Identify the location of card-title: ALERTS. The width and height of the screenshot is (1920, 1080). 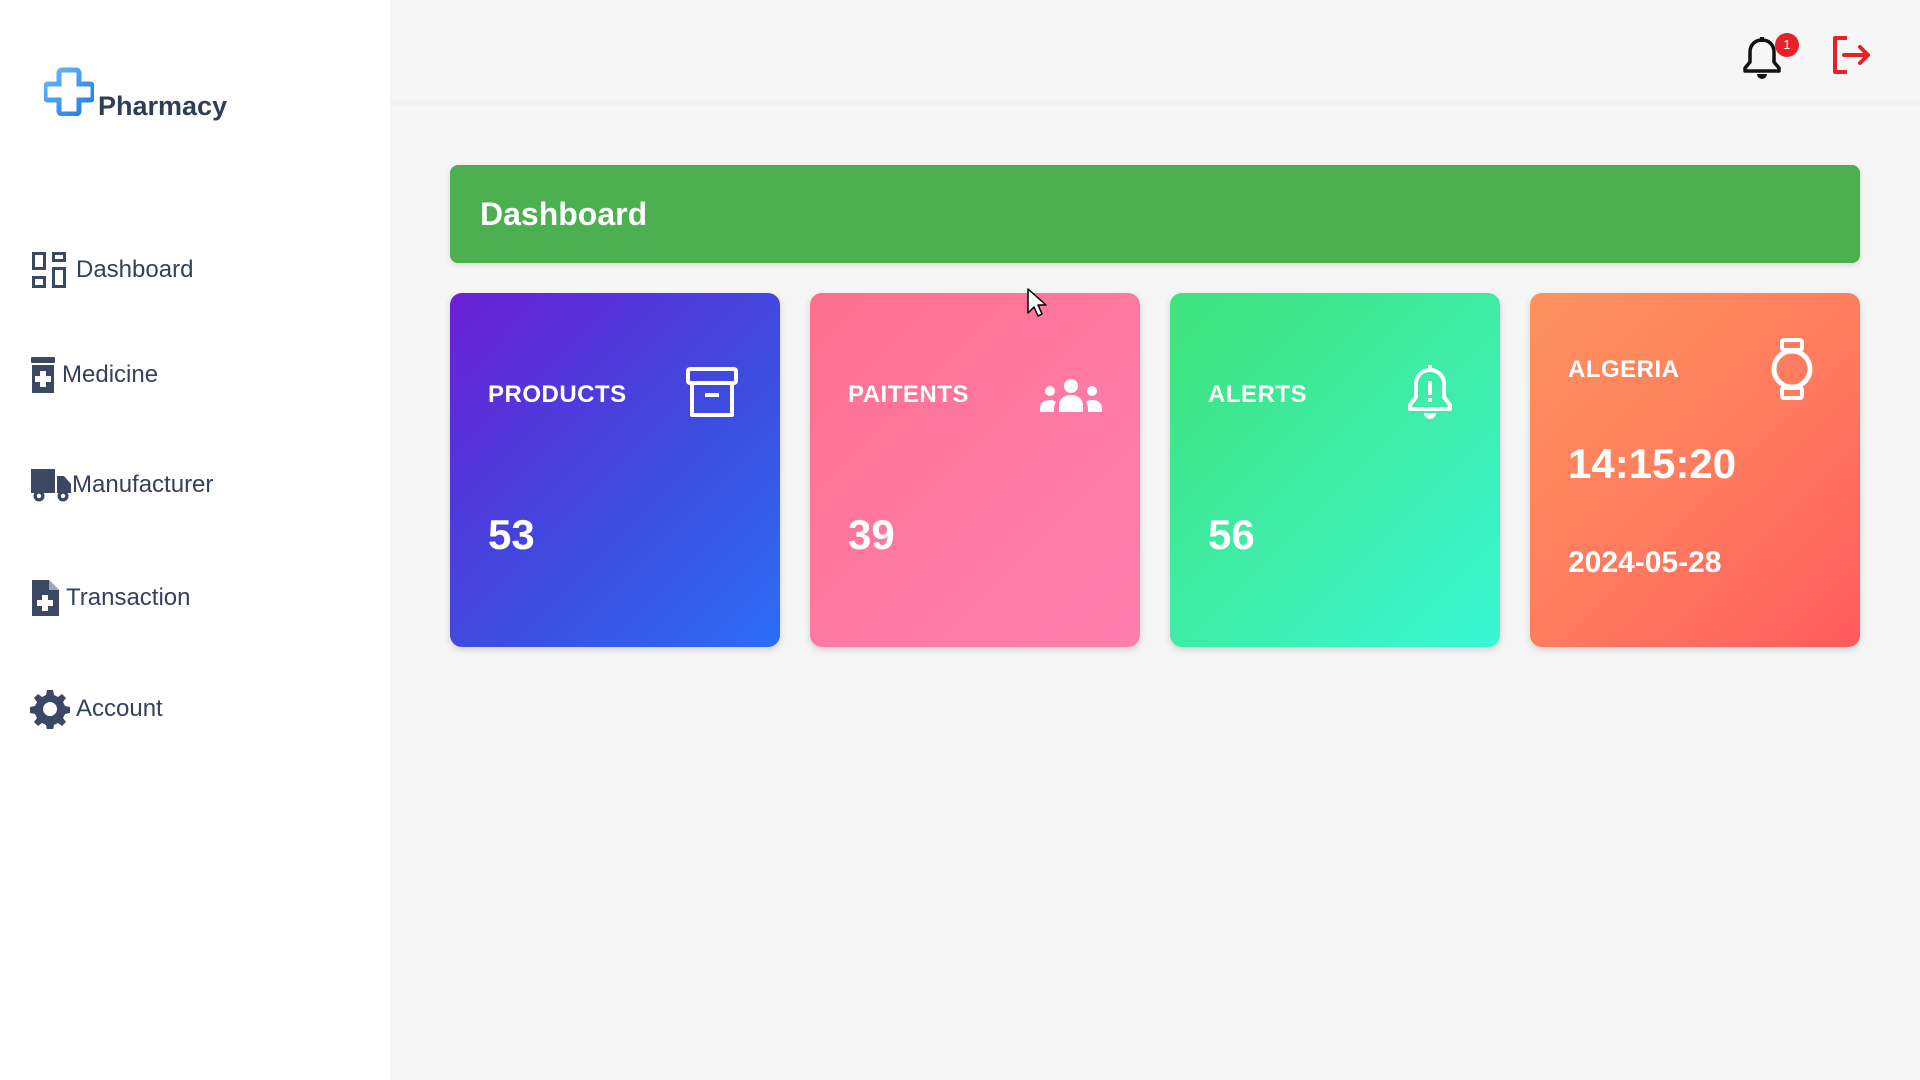
(1257, 394).